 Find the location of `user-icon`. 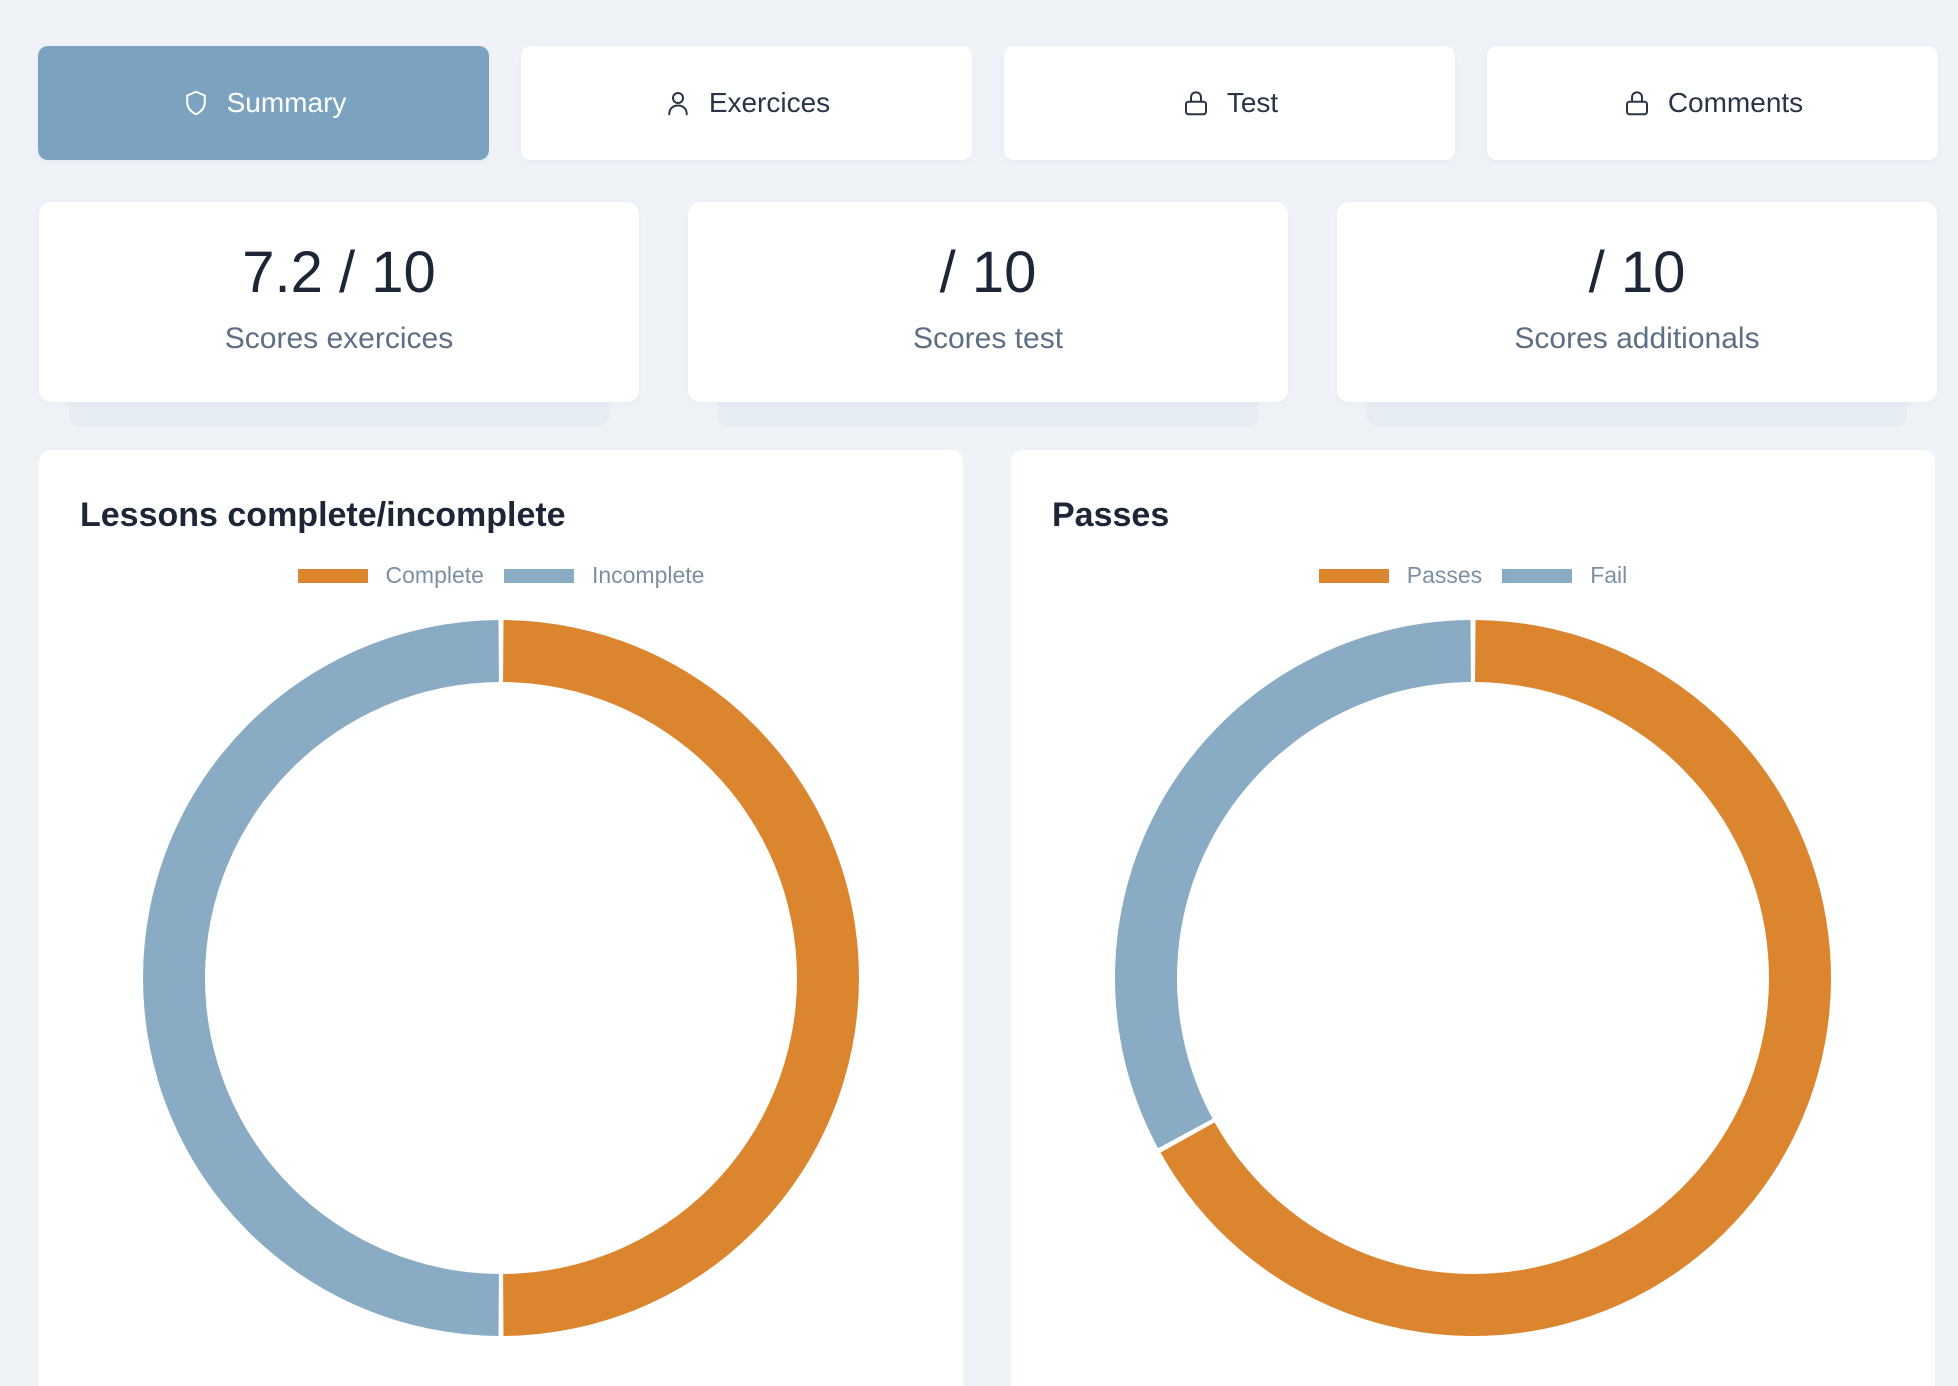

user-icon is located at coordinates (678, 103).